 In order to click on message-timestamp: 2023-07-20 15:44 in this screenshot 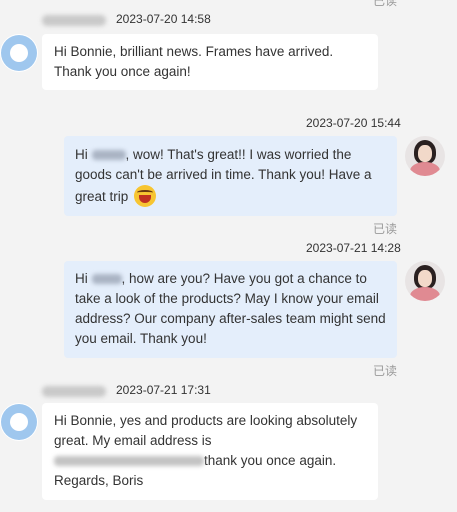, I will do `click(353, 123)`.